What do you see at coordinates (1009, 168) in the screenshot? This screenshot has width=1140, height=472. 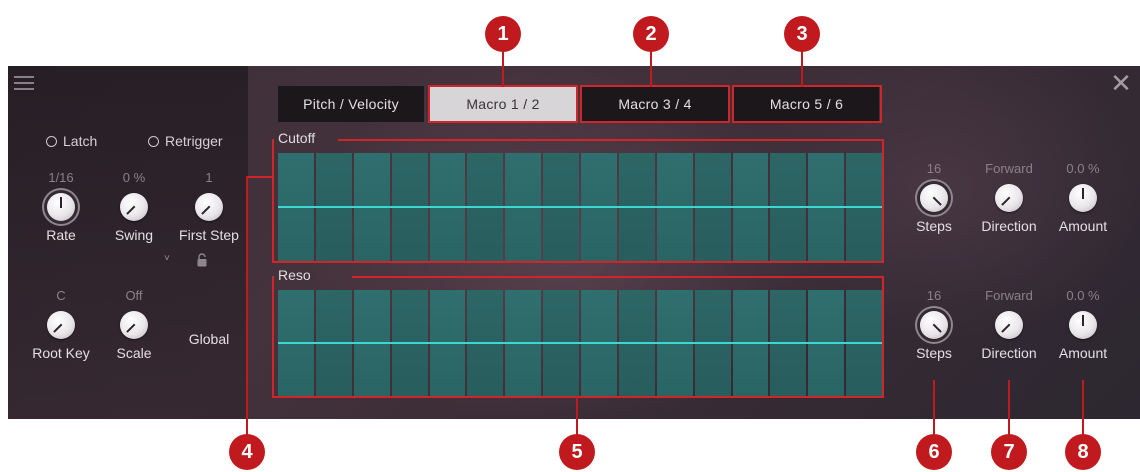 I see `cutoff-direction-value: Forward` at bounding box center [1009, 168].